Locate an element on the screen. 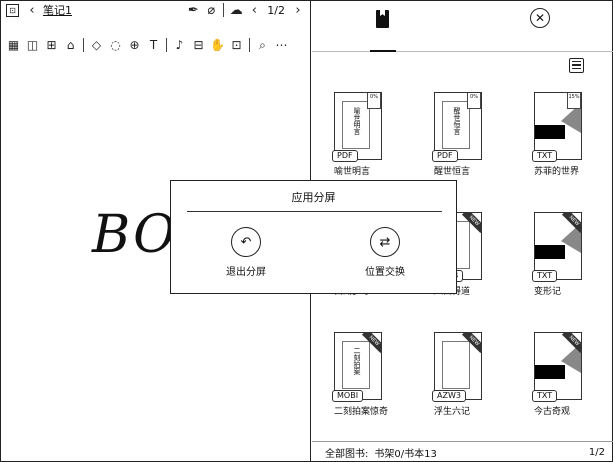 Image resolution: width=613 pixels, height=462 pixels. next-page-icon: › is located at coordinates (298, 10).